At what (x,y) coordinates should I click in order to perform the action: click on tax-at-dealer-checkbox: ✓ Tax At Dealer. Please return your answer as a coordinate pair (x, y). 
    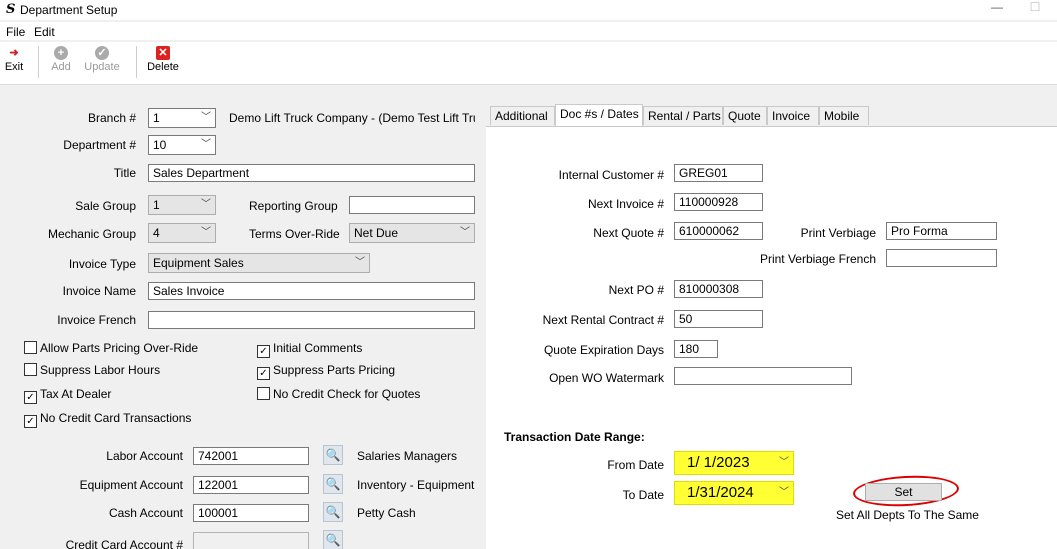
    Looking at the image, I should click on (67, 395).